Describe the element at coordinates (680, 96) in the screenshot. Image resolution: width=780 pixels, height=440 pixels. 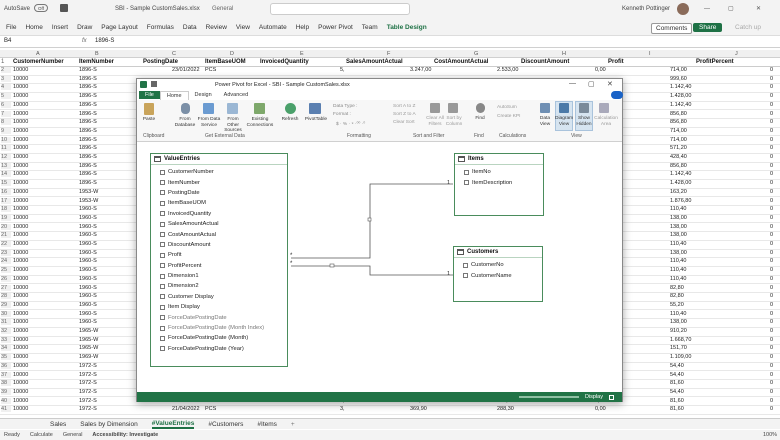
I see `cell: 1.428,00` at that location.